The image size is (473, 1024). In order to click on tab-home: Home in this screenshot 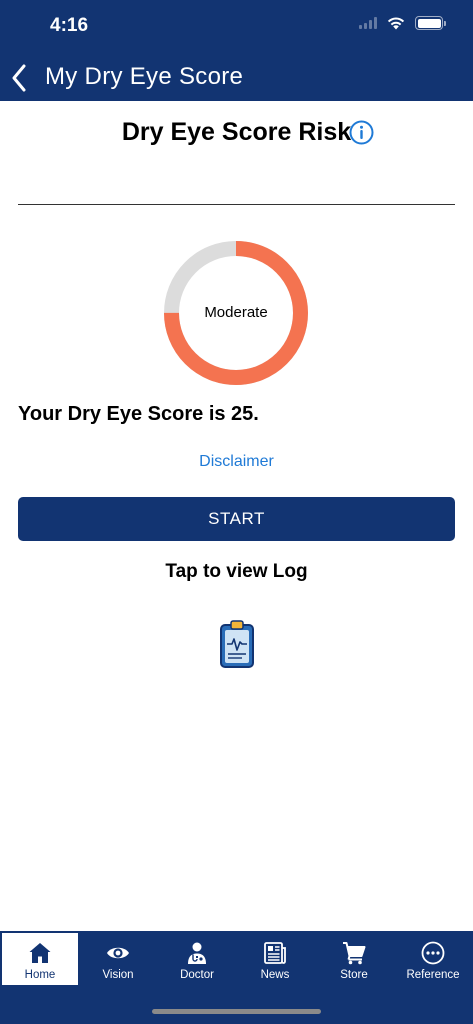, I will do `click(40, 959)`.